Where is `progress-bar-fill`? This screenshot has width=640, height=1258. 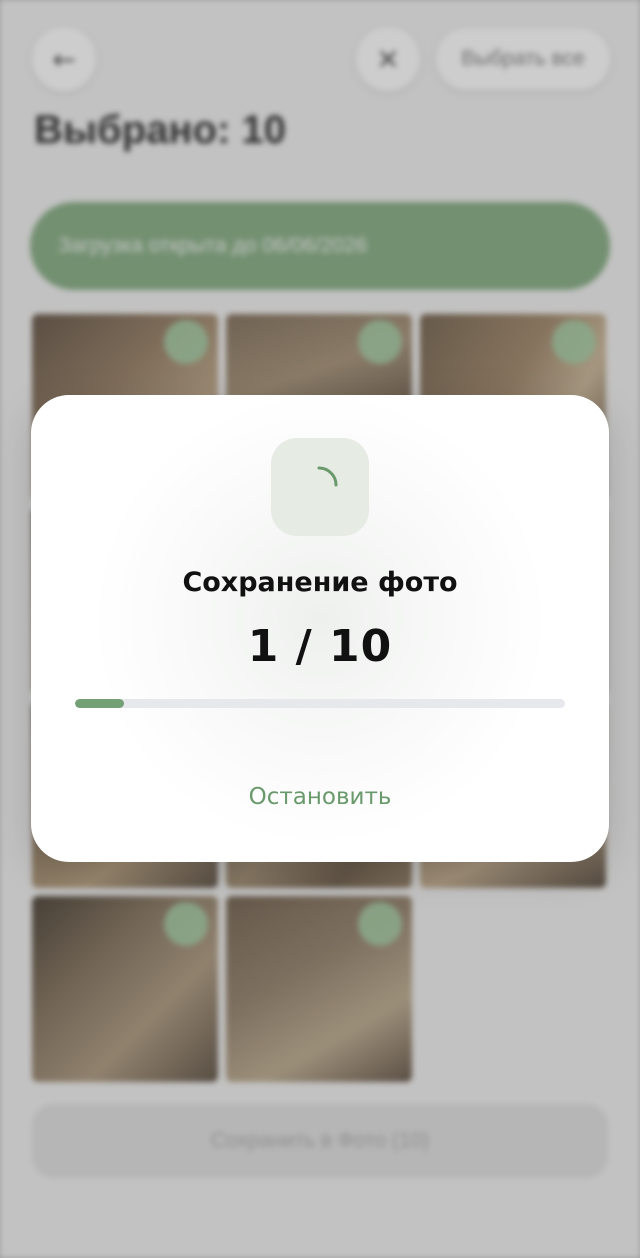
progress-bar-fill is located at coordinates (99, 703).